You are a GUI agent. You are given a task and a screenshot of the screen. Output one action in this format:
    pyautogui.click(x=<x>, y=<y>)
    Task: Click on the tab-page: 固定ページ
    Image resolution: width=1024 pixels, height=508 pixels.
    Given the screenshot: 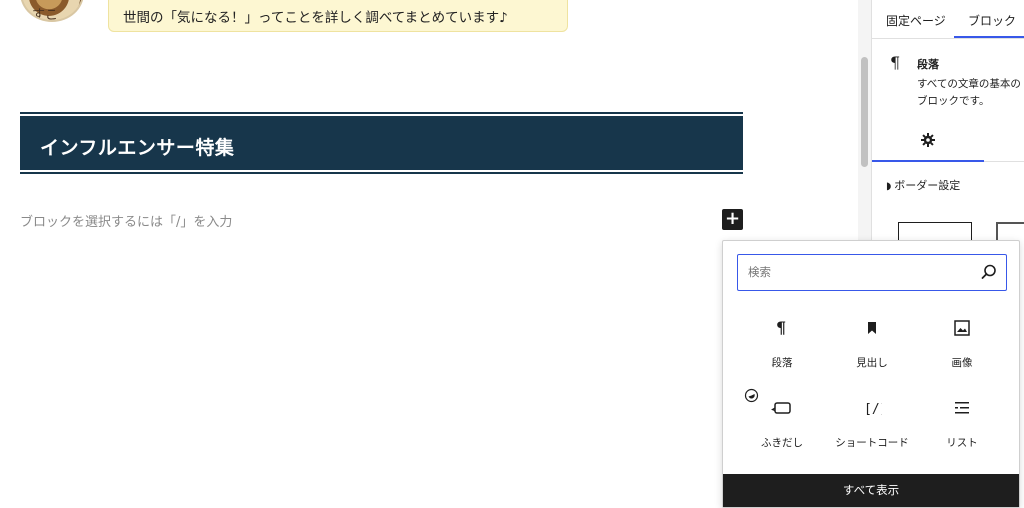 What is the action you would take?
    pyautogui.click(x=916, y=20)
    